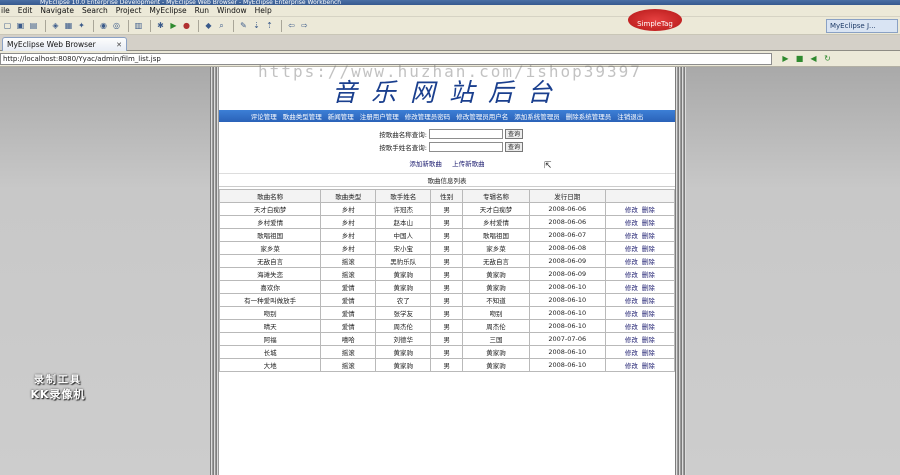 Image resolution: width=900 pixels, height=475 pixels. What do you see at coordinates (95, 10) in the screenshot?
I see `menu-item-3: Search` at bounding box center [95, 10].